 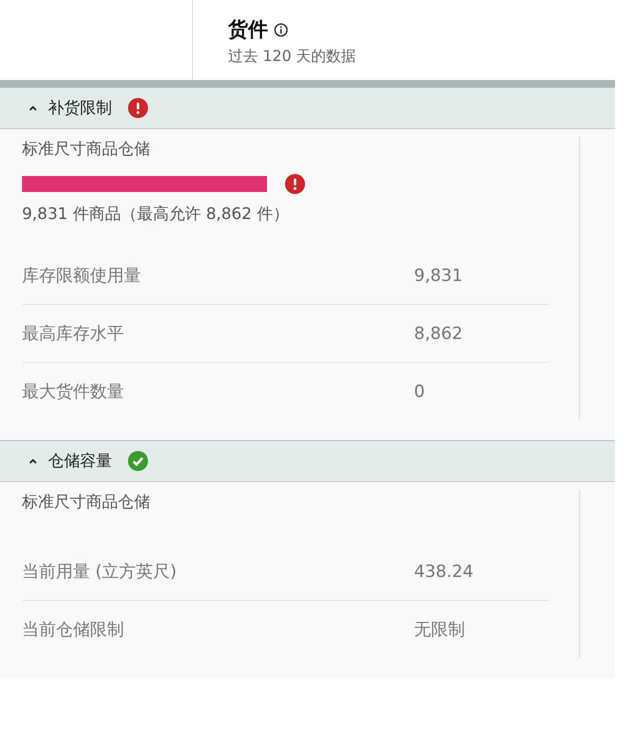 I want to click on metric-label: 当前仓储限制, so click(x=73, y=630).